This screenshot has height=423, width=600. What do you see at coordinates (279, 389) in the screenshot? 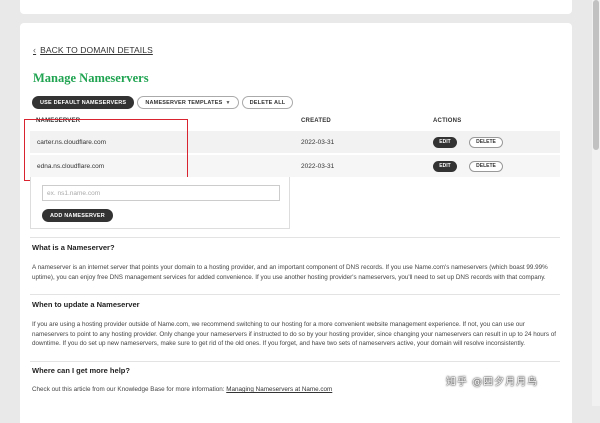
I see `knowledge-base-link: Managing Nameservers at Name.com` at bounding box center [279, 389].